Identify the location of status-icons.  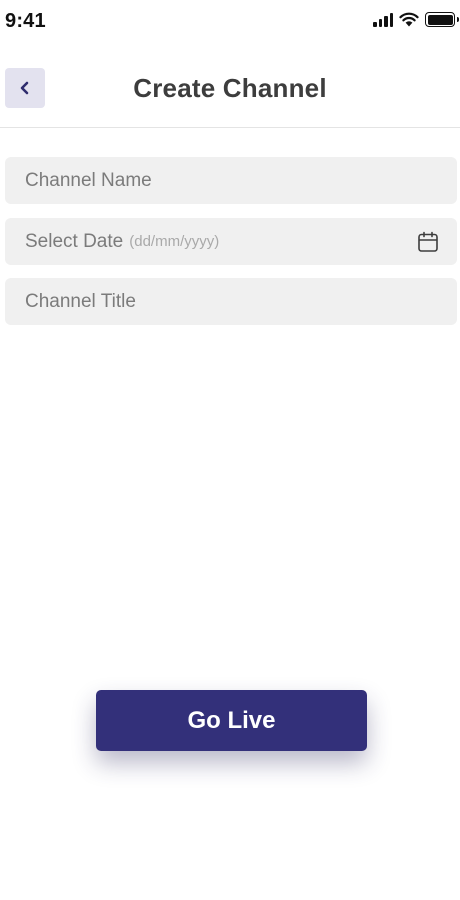
(416, 19).